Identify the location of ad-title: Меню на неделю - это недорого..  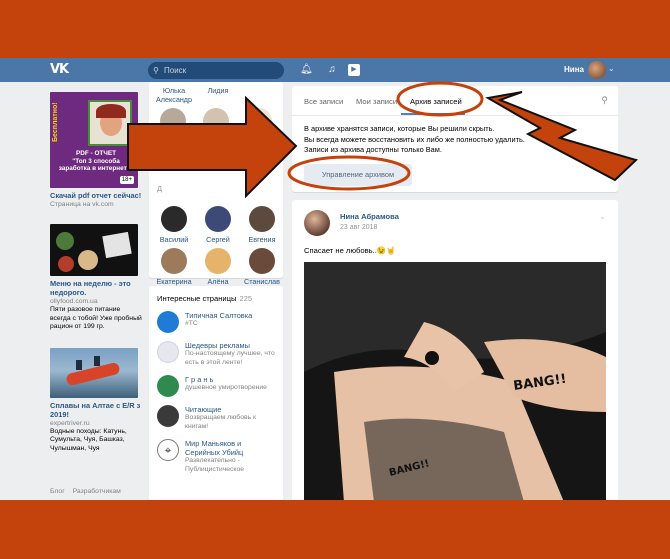
(96, 288).